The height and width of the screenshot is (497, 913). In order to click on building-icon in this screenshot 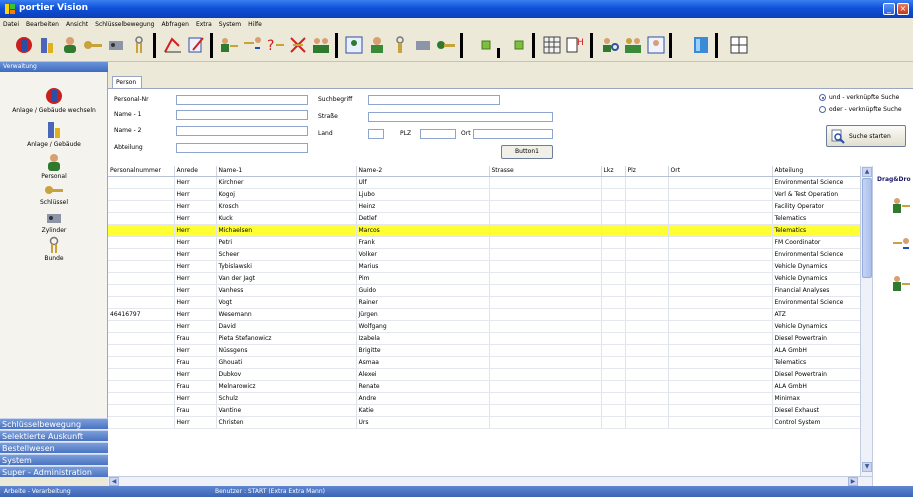, I will do `click(47, 45)`.